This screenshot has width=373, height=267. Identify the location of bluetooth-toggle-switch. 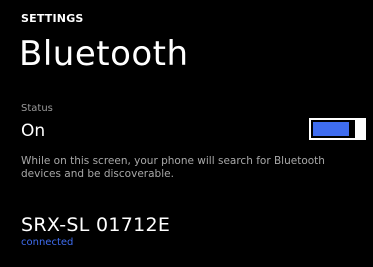
(337, 129).